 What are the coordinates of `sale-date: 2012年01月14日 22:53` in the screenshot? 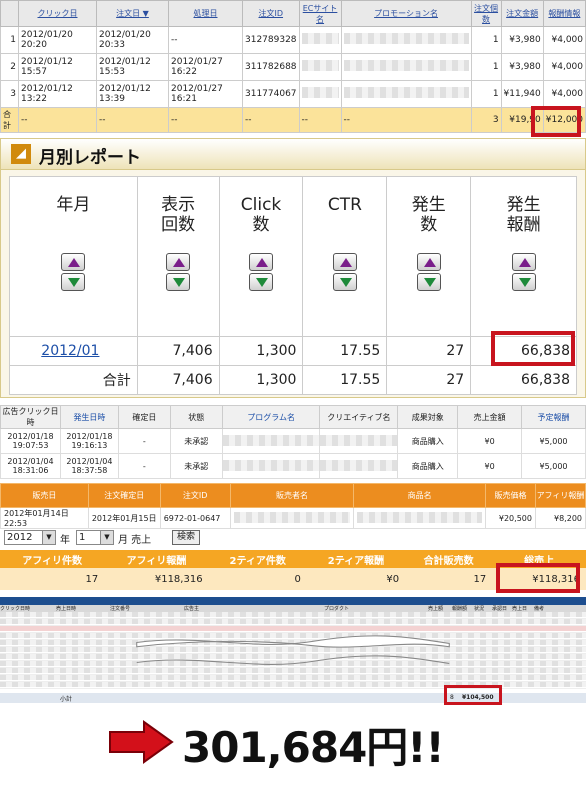 It's located at (44, 518).